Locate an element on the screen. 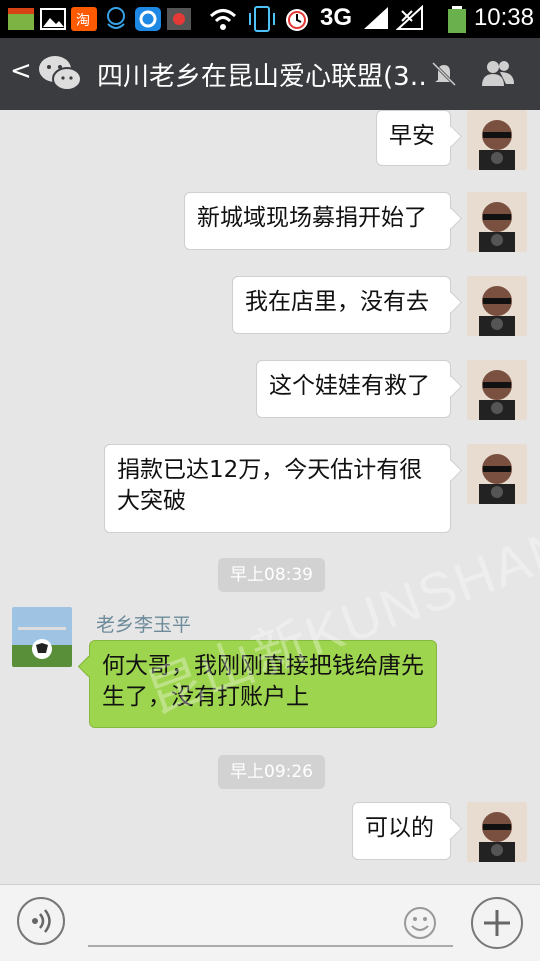 This screenshot has height=961, width=540. wifi-icon is located at coordinates (223, 19).